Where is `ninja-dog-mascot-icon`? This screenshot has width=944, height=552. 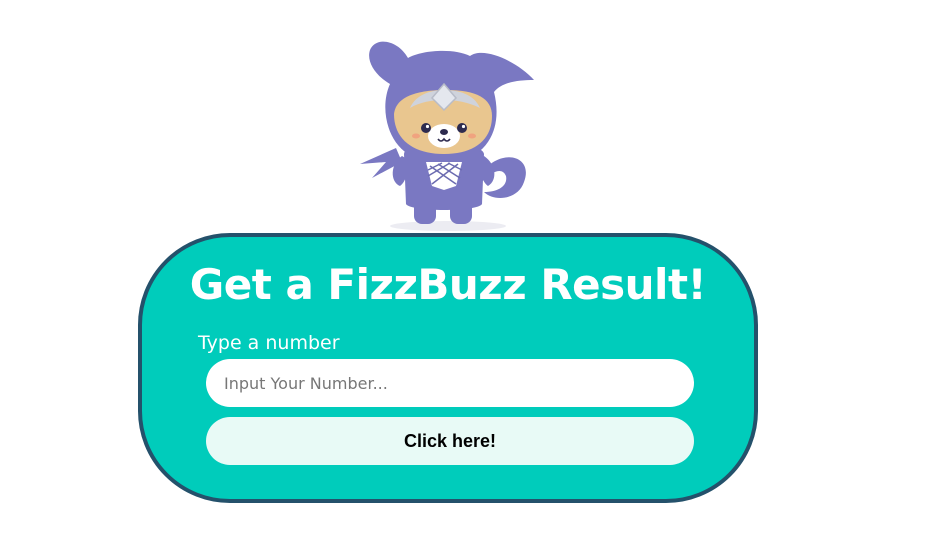 ninja-dog-mascot-icon is located at coordinates (447, 136).